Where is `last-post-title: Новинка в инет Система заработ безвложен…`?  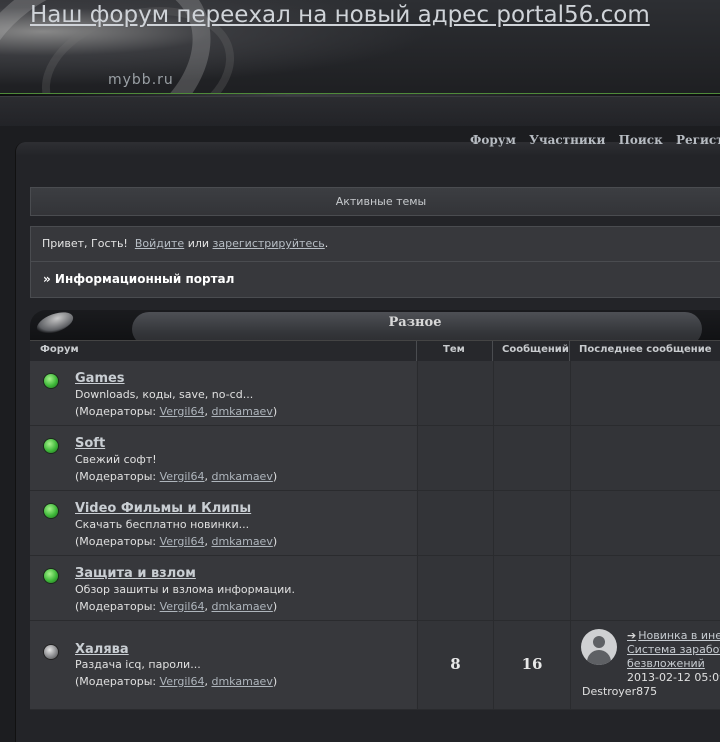
last-post-title: Новинка в инет Система заработ безвложен… is located at coordinates (673, 649).